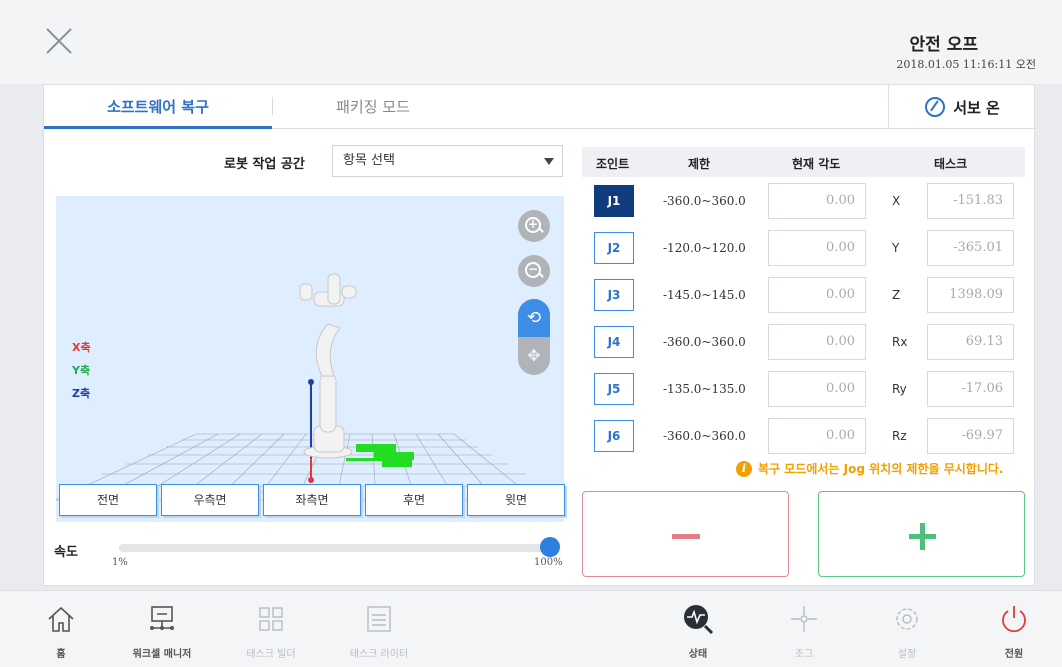  What do you see at coordinates (970, 342) in the screenshot?
I see `task-value-field: 69.13` at bounding box center [970, 342].